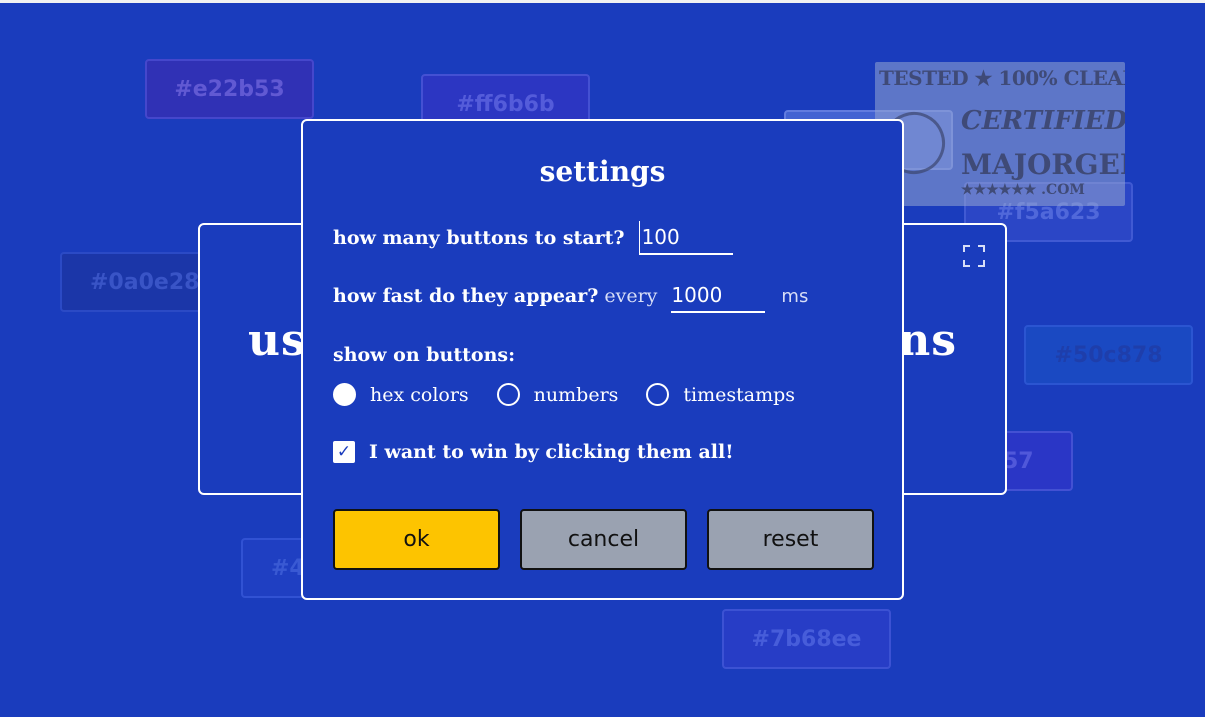  What do you see at coordinates (974, 256) in the screenshot?
I see `fullscreen-icon` at bounding box center [974, 256].